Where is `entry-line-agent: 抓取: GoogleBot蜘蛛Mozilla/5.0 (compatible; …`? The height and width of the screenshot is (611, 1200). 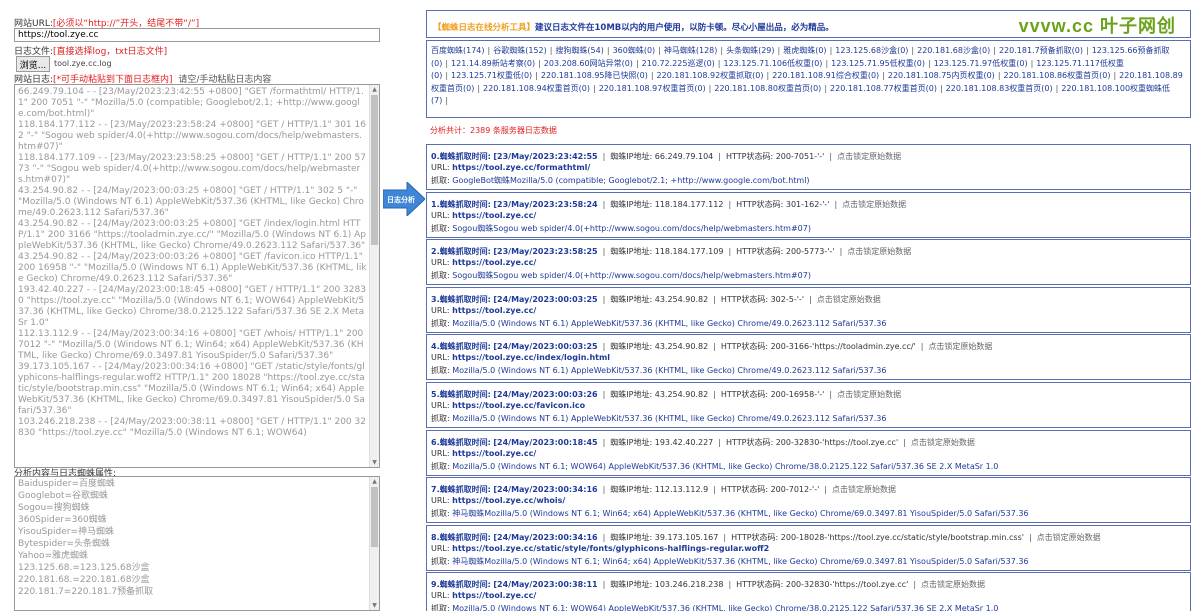 entry-line-agent: 抓取: GoogleBot蜘蛛Mozilla/5.0 (compatible; … is located at coordinates (620, 180).